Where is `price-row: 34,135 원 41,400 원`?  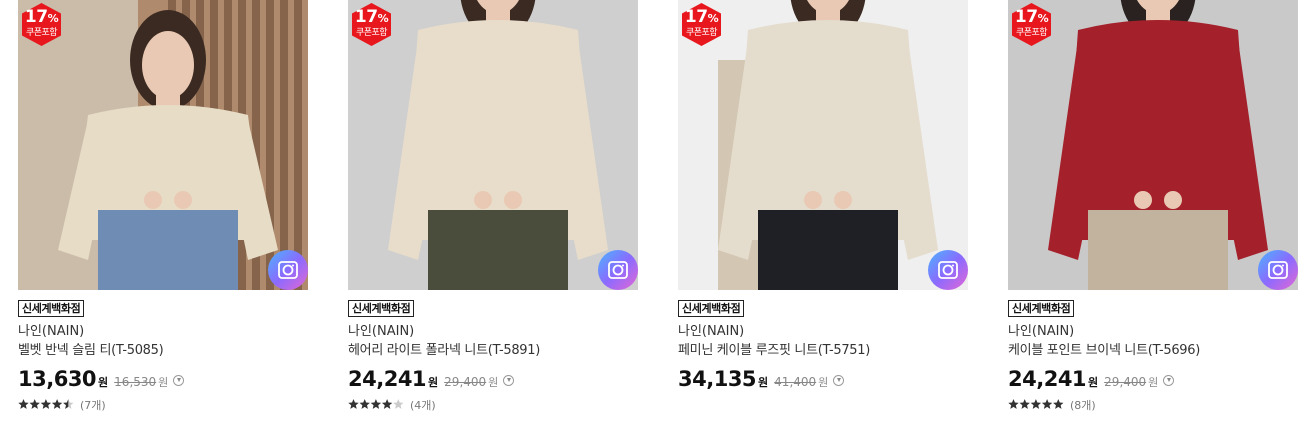 price-row: 34,135 원 41,400 원 is located at coordinates (761, 379).